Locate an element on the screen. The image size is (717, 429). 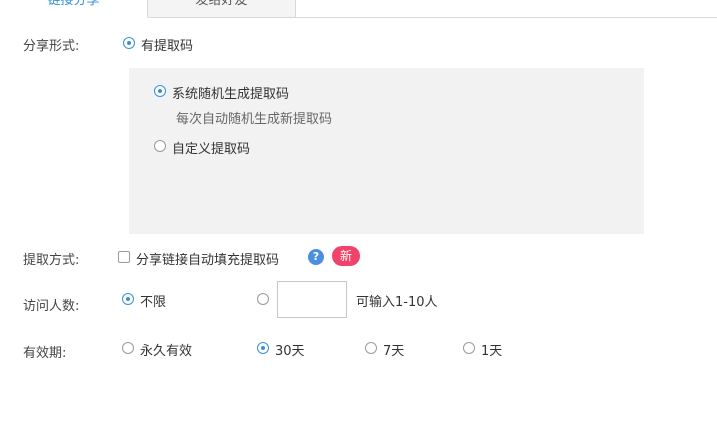
tab-bar: 链接分享 发给好友 is located at coordinates (358, 9).